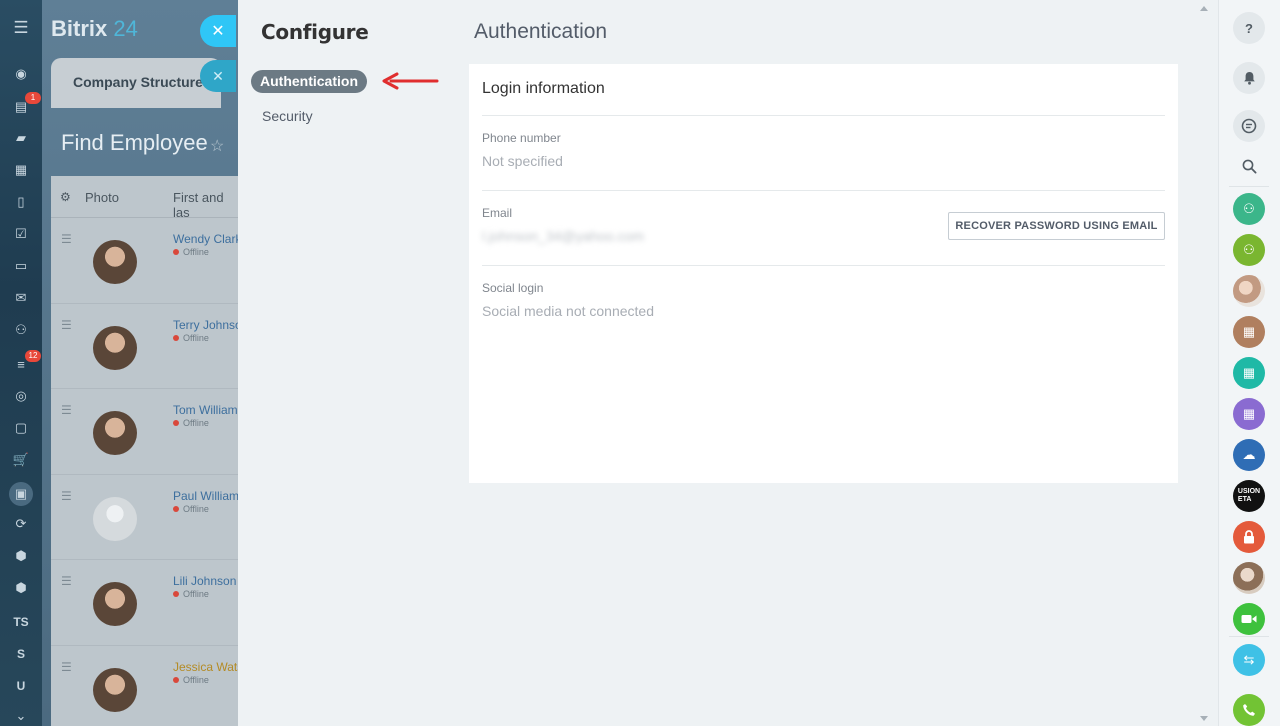 This screenshot has width=1280, height=726. I want to click on email-value: l.johnson_34@yahoo.com, so click(563, 236).